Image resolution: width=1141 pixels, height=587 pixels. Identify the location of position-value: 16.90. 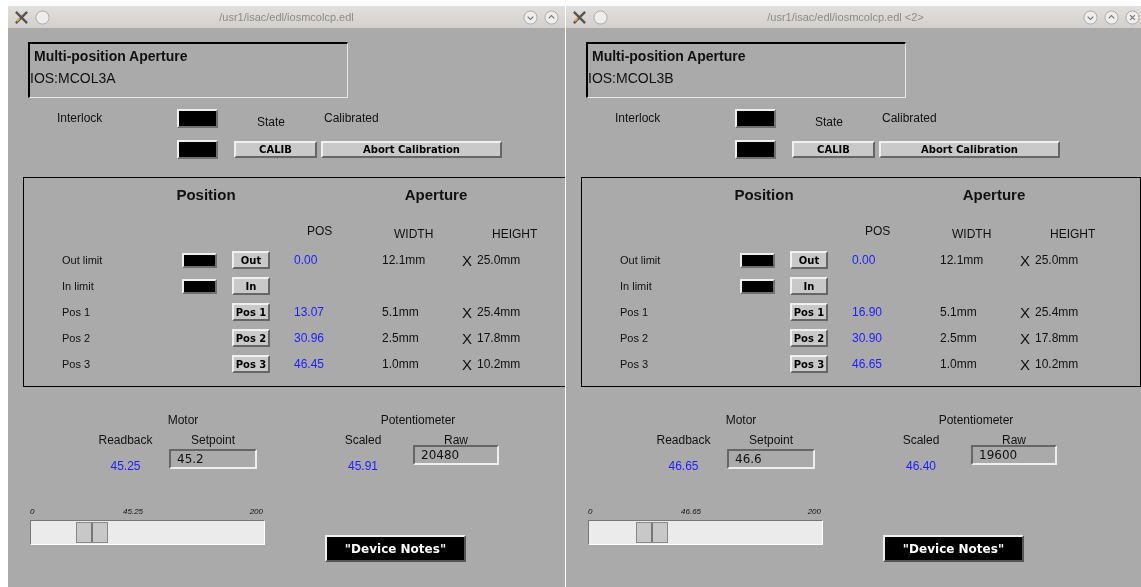
(868, 312).